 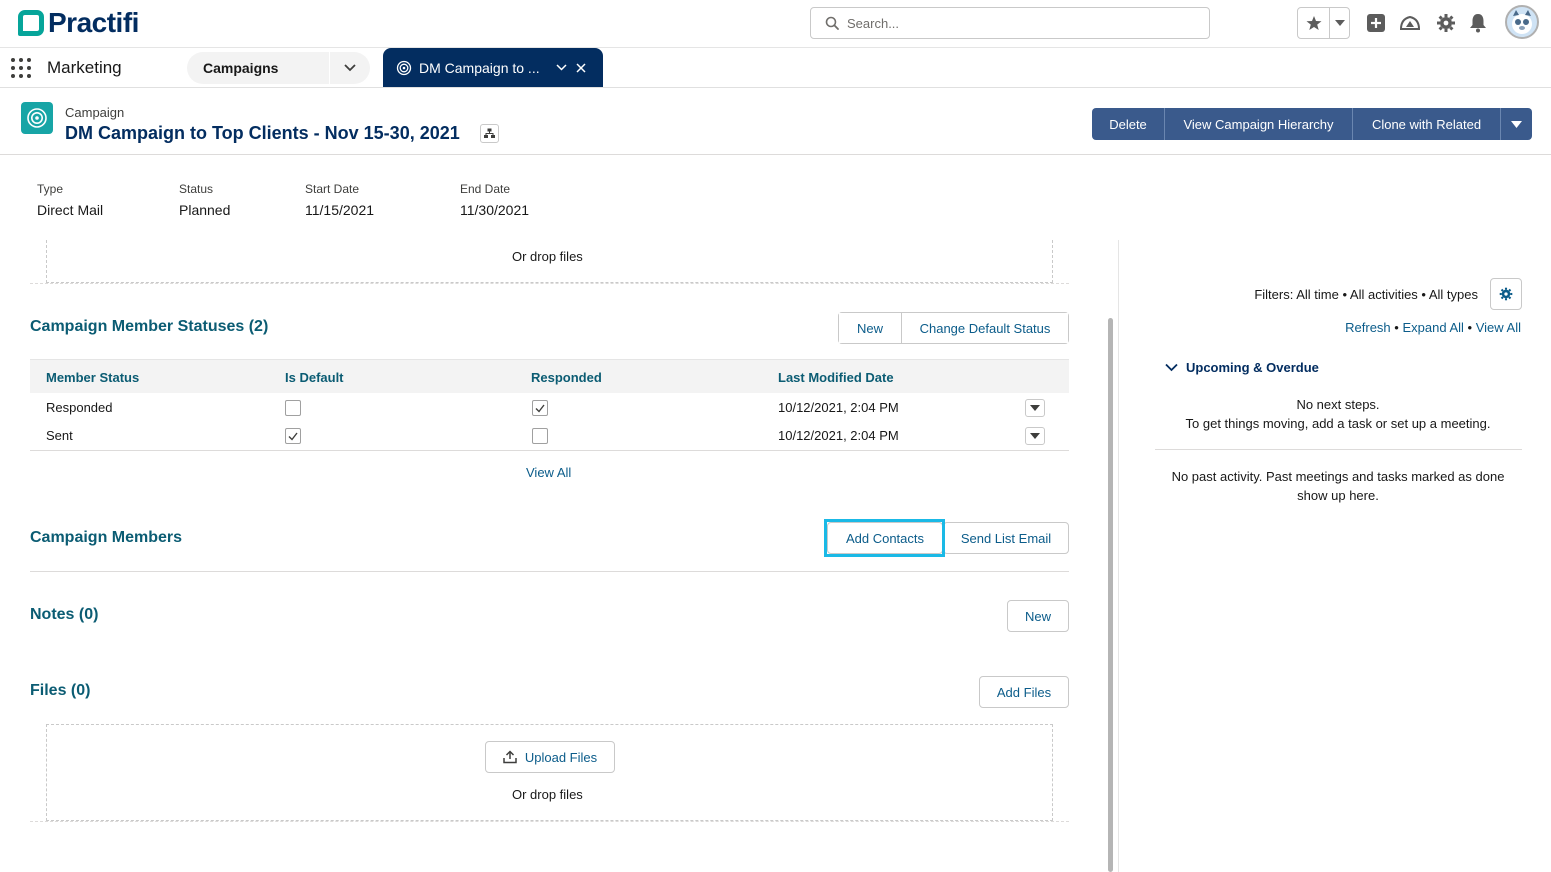 I want to click on app-name: Marketing, so click(x=84, y=67).